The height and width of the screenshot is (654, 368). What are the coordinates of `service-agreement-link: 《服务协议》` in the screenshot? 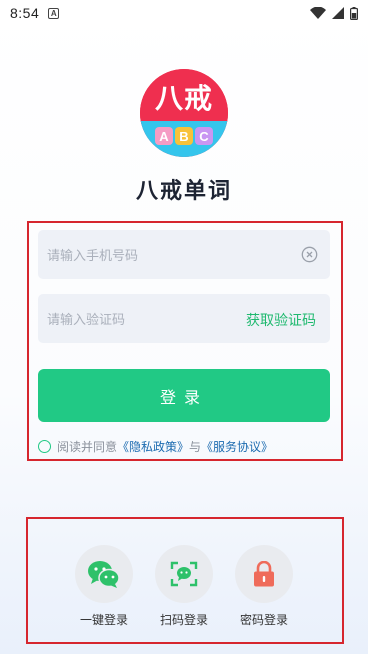 It's located at (237, 446).